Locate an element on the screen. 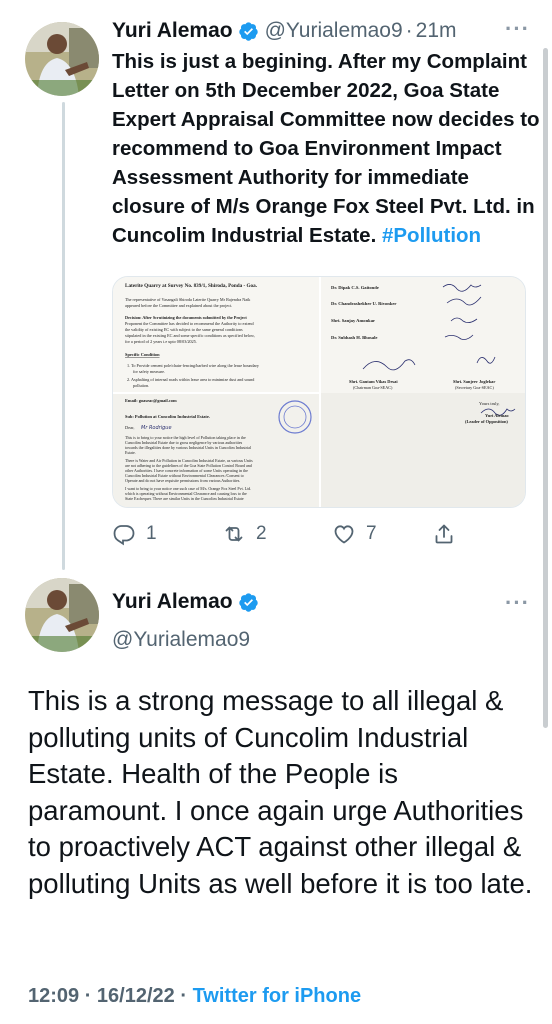  reply-icon is located at coordinates (124, 535).